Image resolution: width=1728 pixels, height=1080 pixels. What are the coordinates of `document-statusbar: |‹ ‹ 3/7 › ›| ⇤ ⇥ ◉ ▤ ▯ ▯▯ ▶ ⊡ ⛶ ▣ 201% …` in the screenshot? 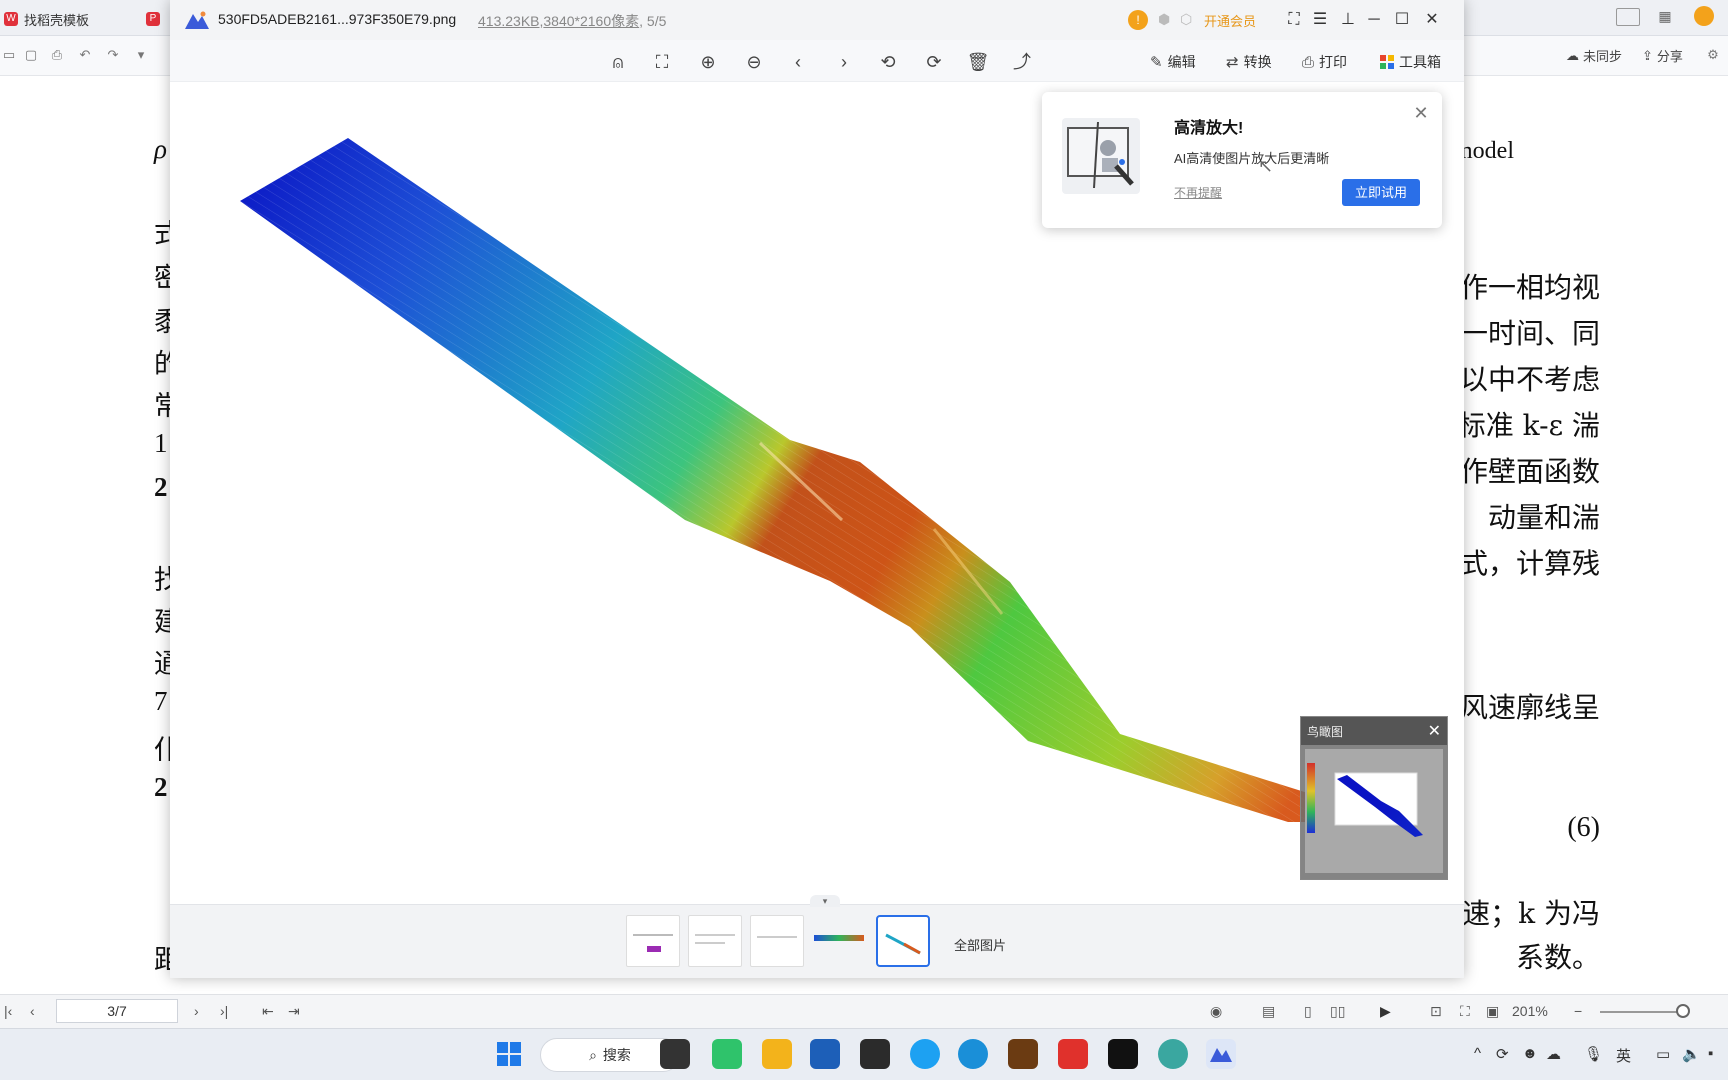 It's located at (864, 1011).